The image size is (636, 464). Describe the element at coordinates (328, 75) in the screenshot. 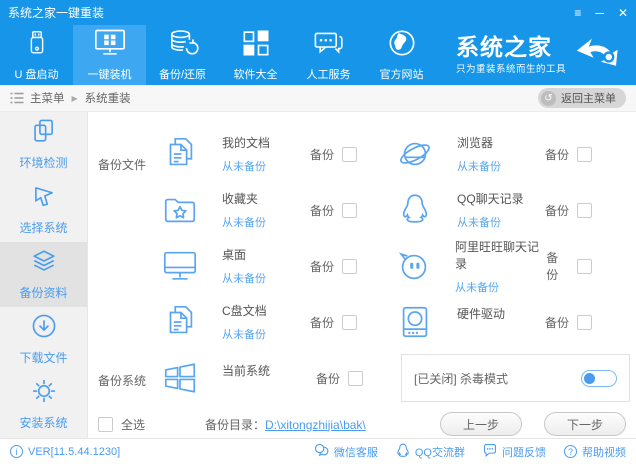

I see `nav-label: 人工服务` at that location.